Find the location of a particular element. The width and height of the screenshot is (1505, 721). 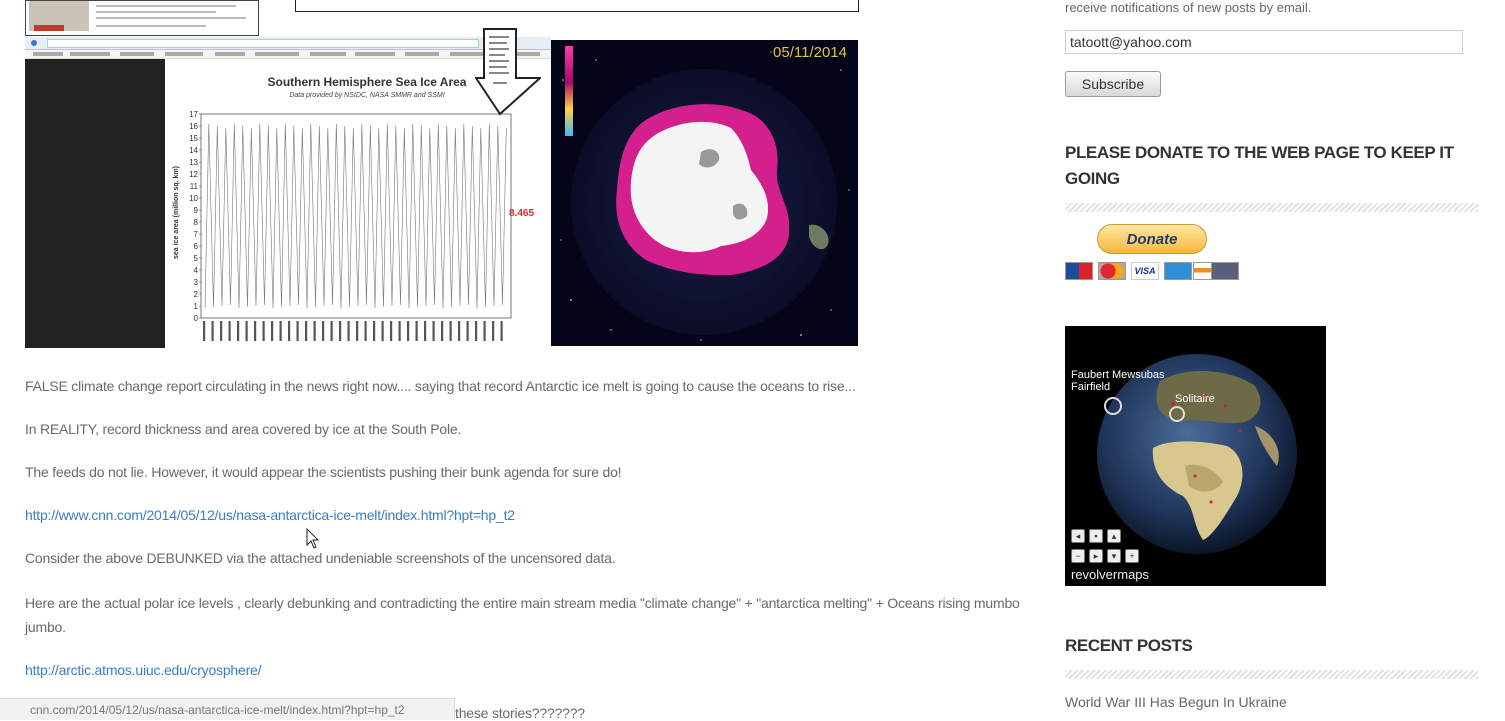

donate-button: Donate is located at coordinates (1152, 239).